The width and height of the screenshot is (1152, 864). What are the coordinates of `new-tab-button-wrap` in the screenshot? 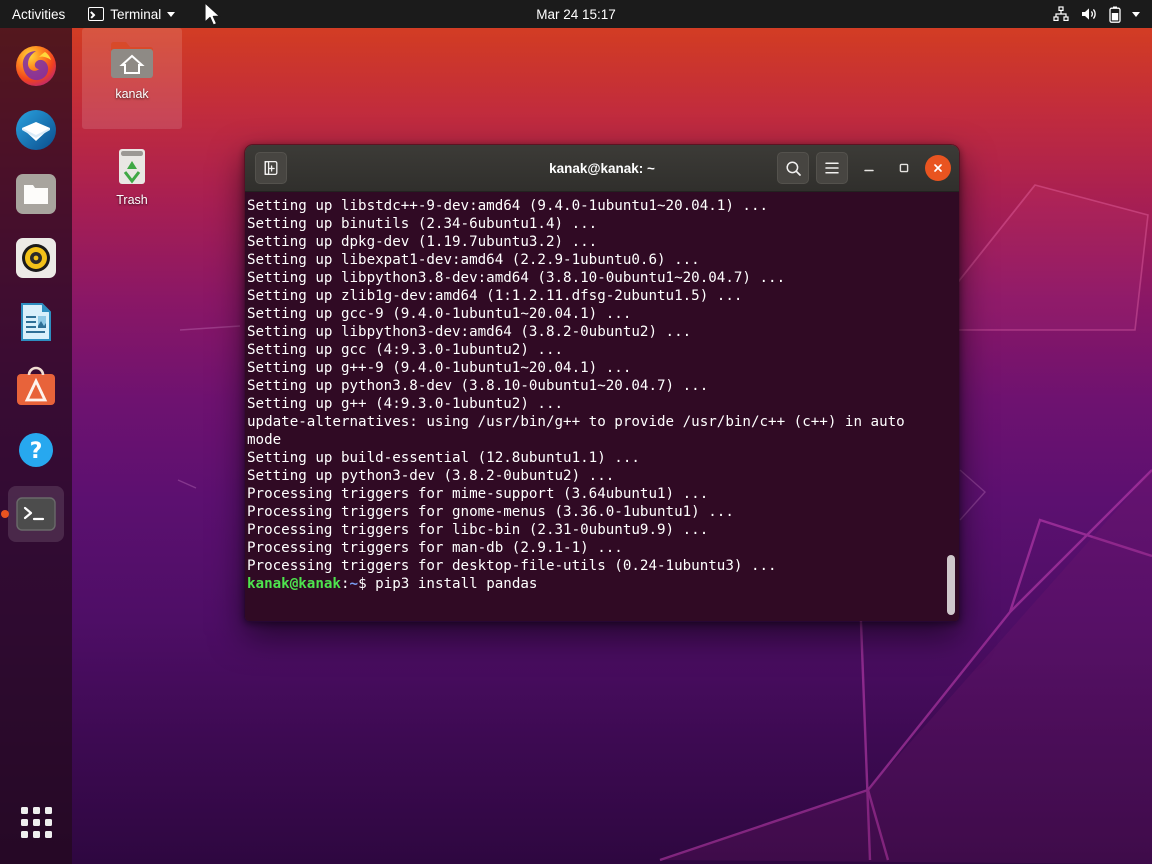 It's located at (266, 168).